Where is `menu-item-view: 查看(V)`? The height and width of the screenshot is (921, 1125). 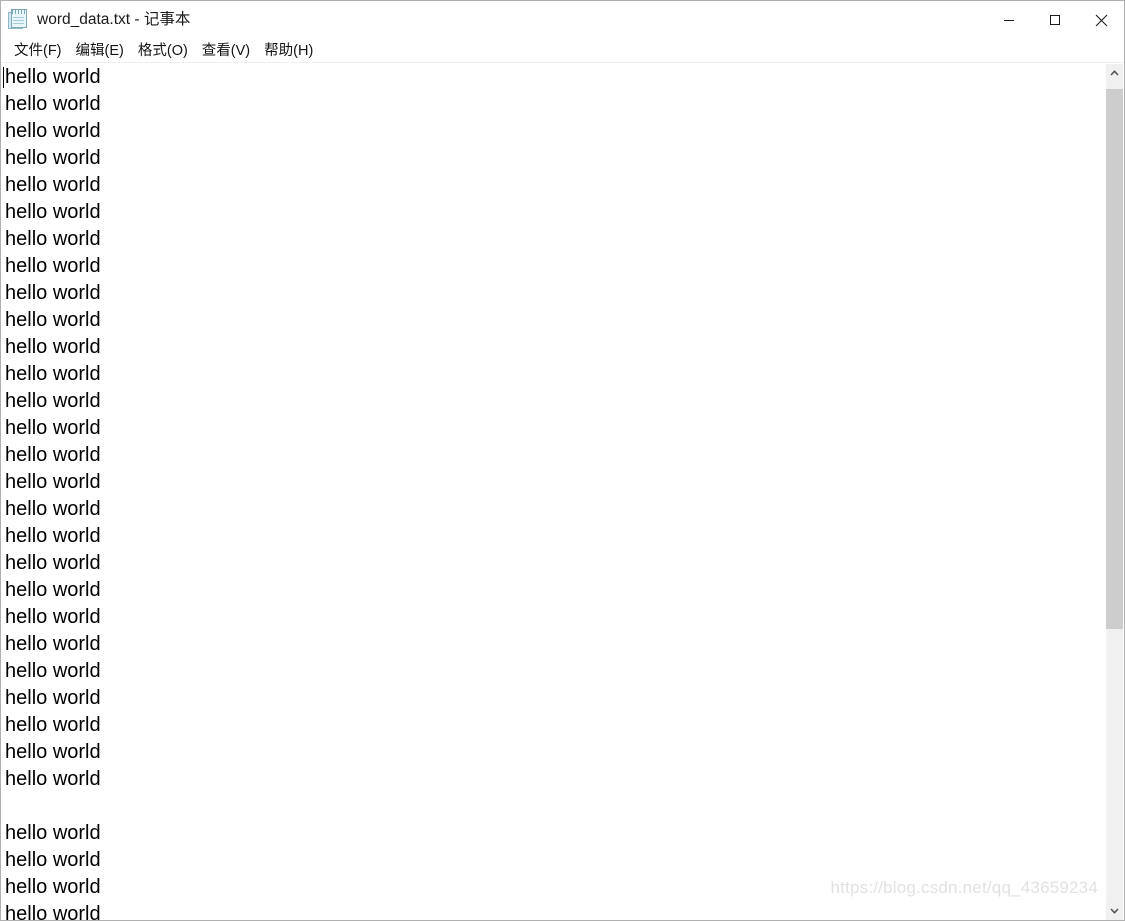
menu-item-view: 查看(V) is located at coordinates (226, 51).